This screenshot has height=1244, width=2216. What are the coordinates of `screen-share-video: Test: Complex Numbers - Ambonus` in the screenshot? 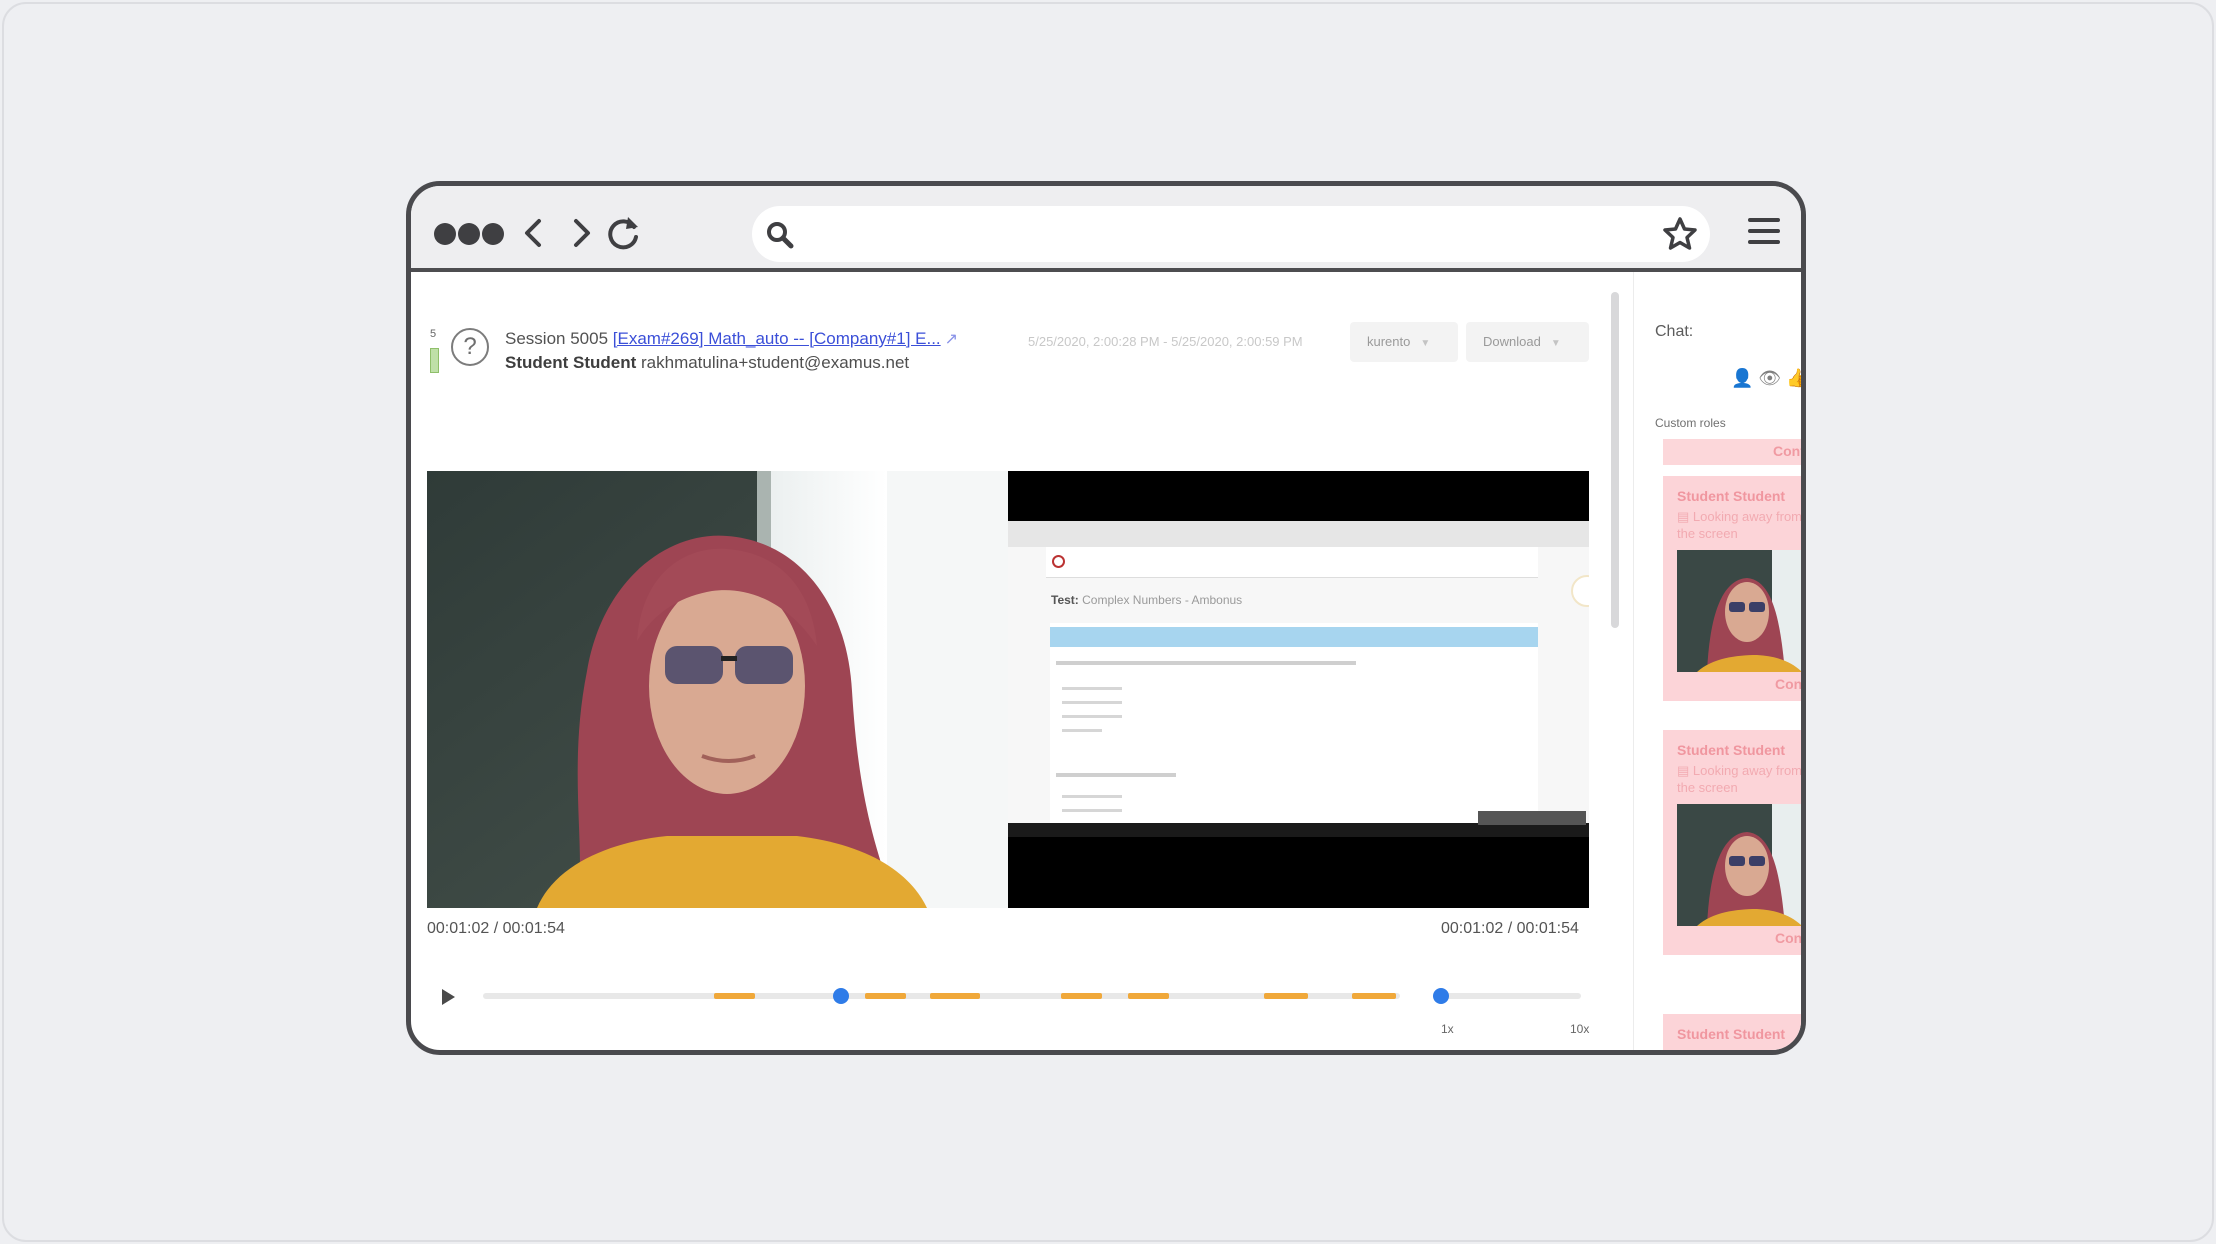 It's located at (1298, 689).